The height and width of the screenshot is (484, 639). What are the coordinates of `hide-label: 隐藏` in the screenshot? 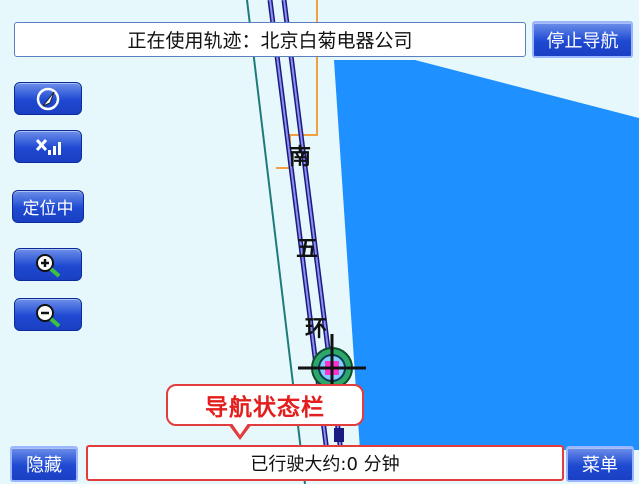 It's located at (44, 465).